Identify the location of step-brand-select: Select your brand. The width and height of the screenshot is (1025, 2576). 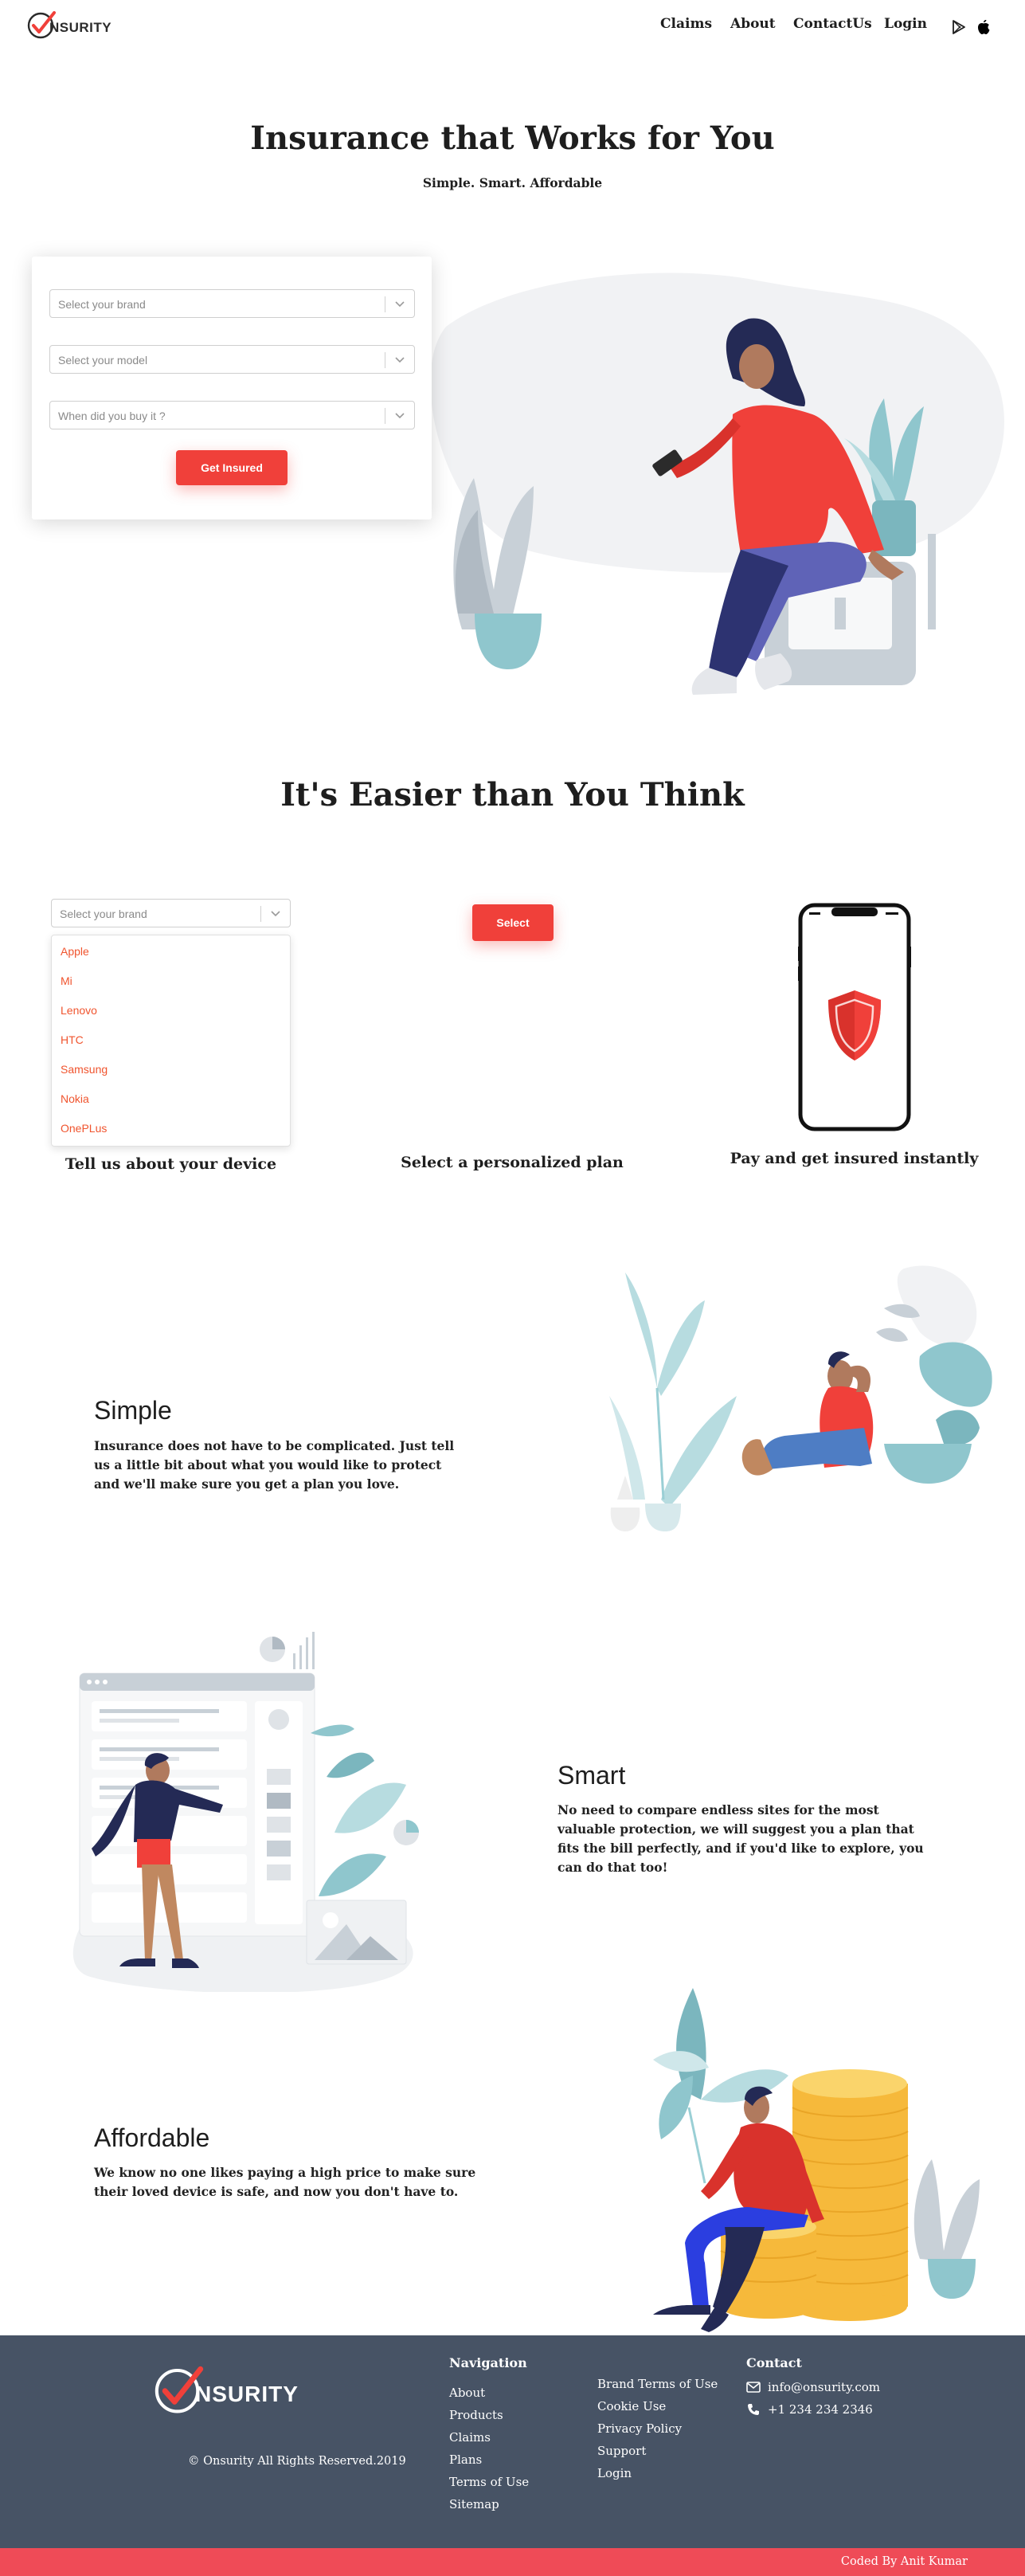
(171, 913).